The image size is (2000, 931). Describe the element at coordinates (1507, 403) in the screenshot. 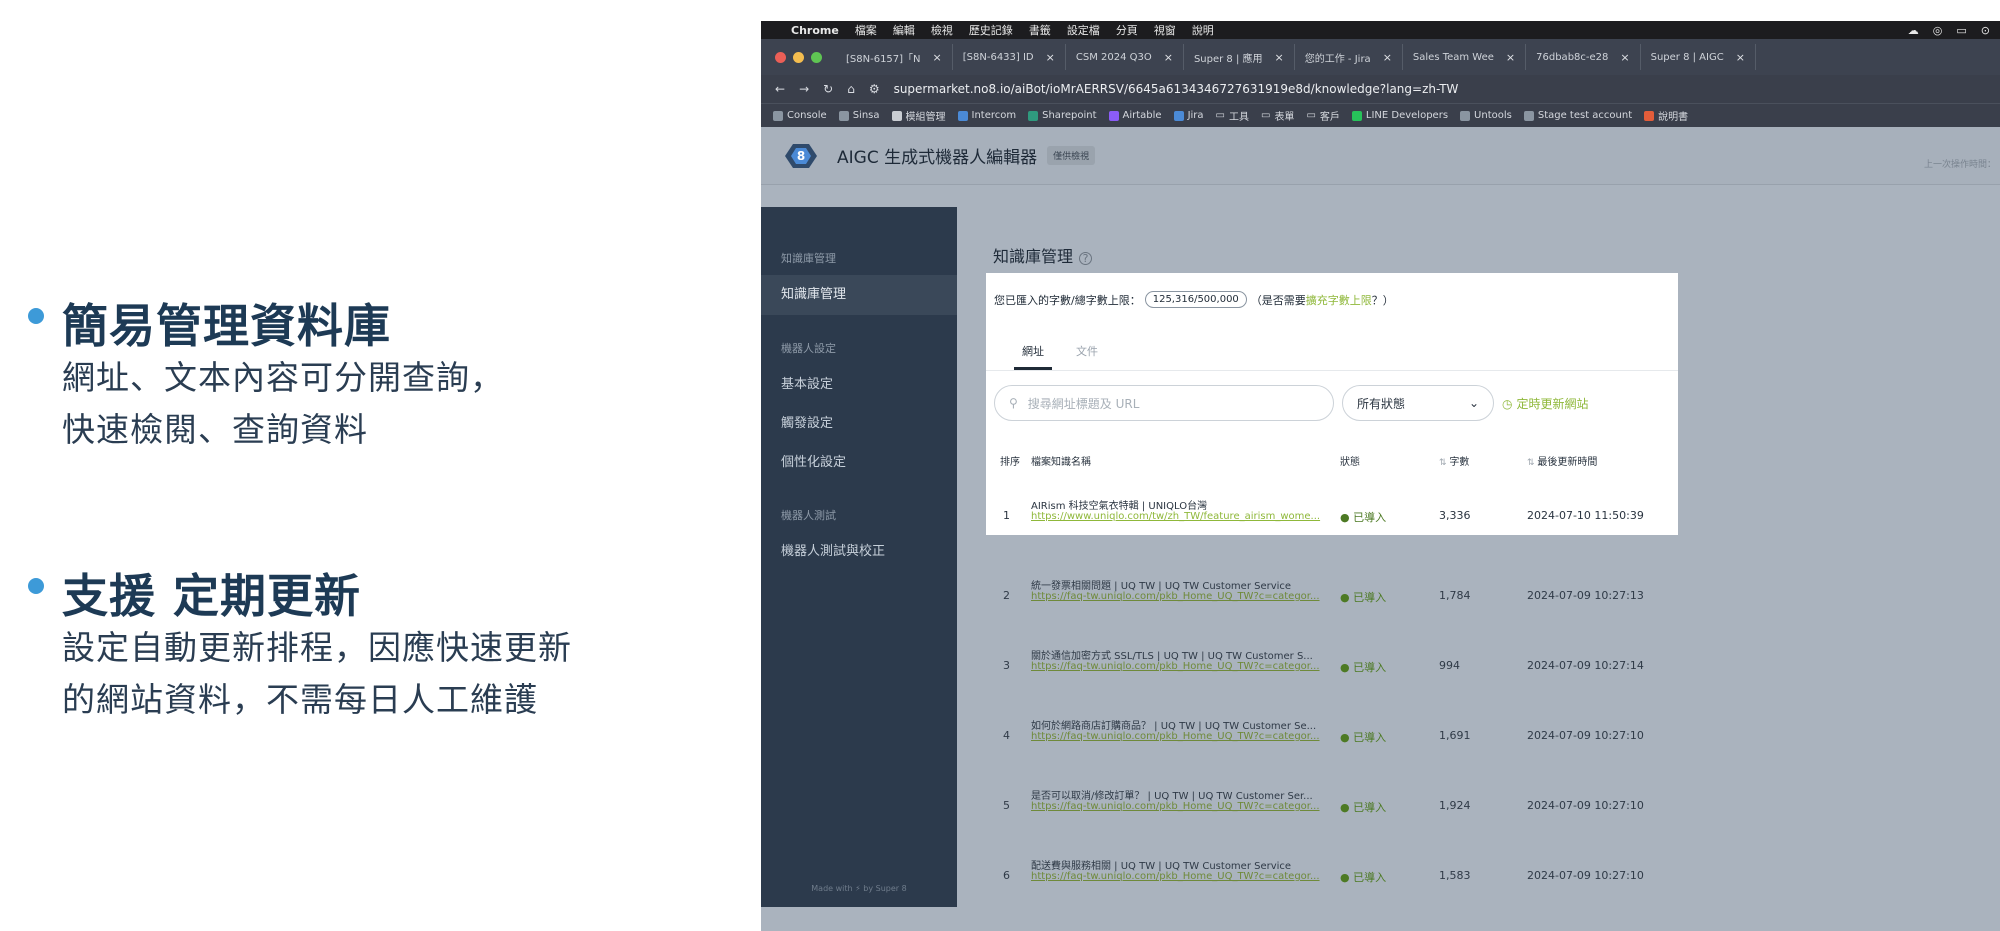

I see `clock-icon: ◷` at that location.